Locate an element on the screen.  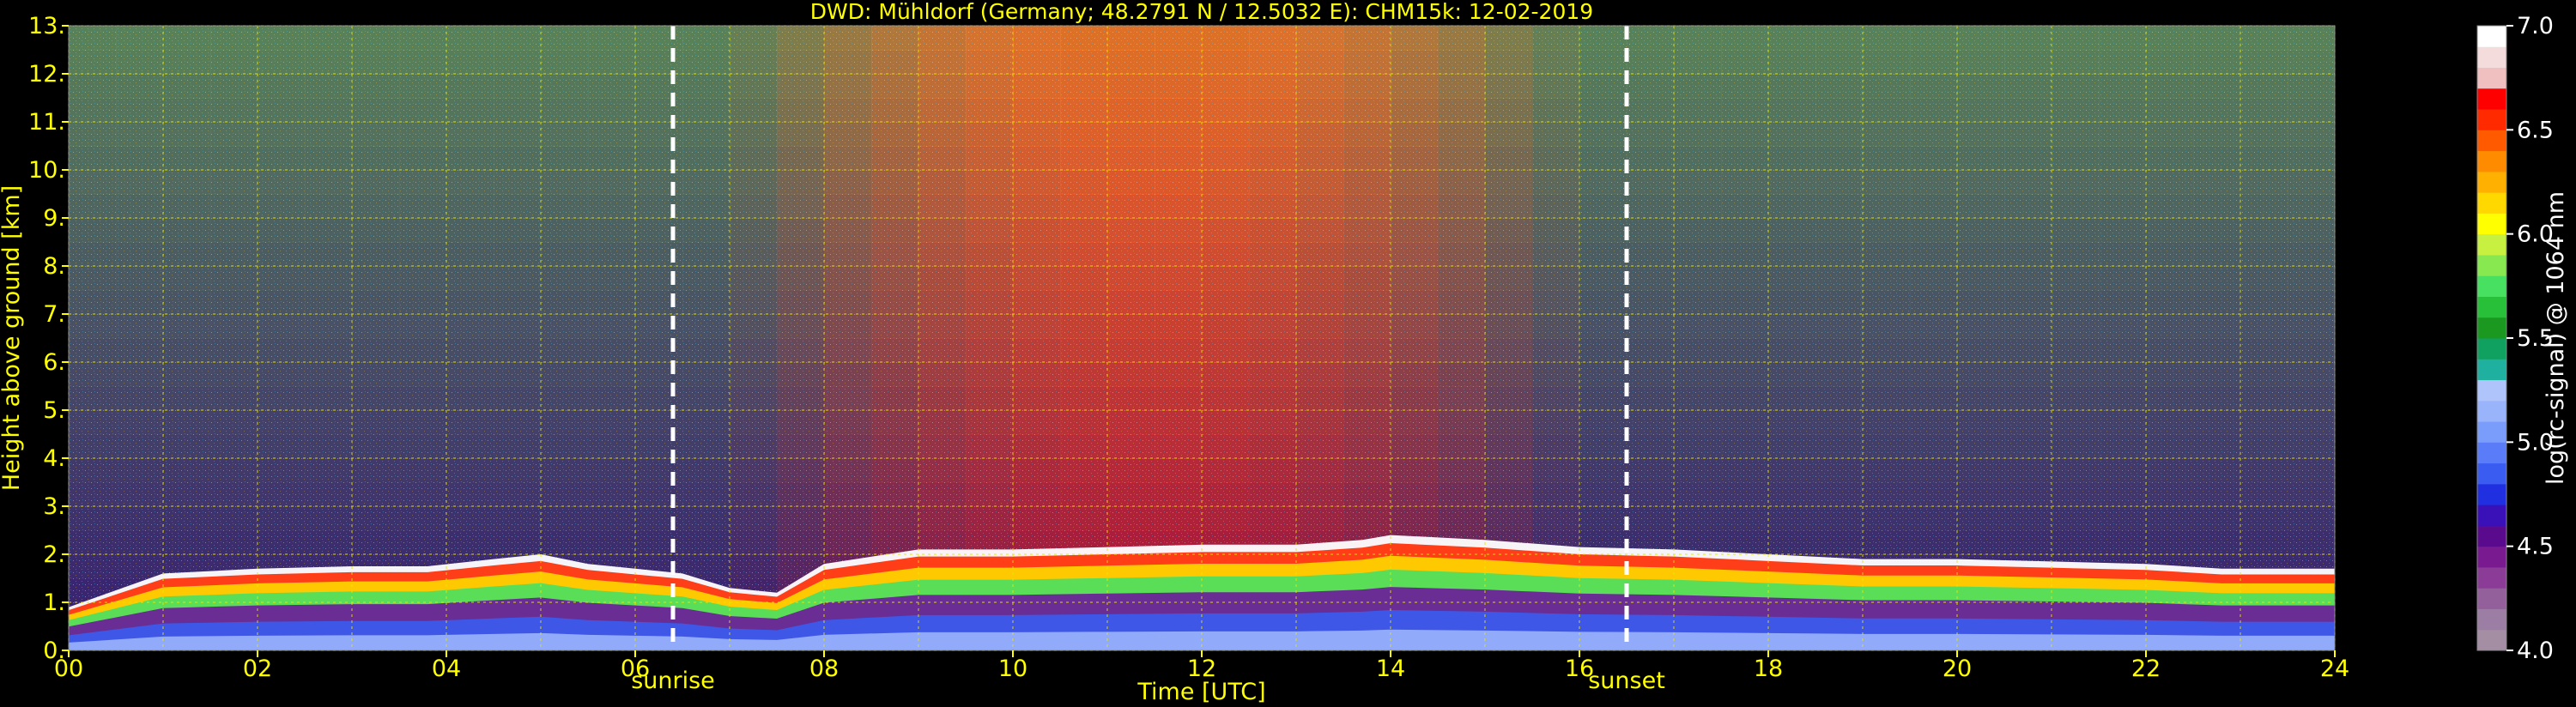
y-tick-label: 2. is located at coordinates (54, 554).